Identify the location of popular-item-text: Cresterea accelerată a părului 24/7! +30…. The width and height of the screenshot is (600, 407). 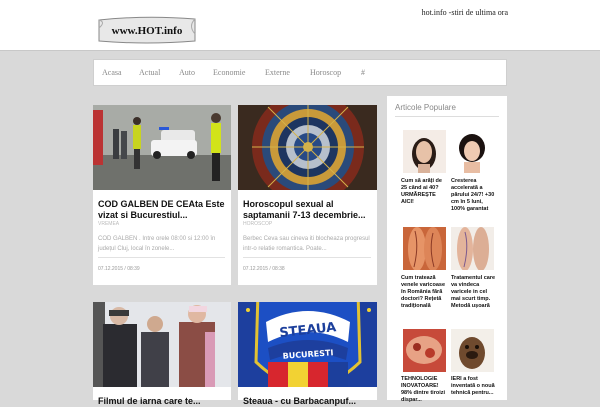
(474, 195).